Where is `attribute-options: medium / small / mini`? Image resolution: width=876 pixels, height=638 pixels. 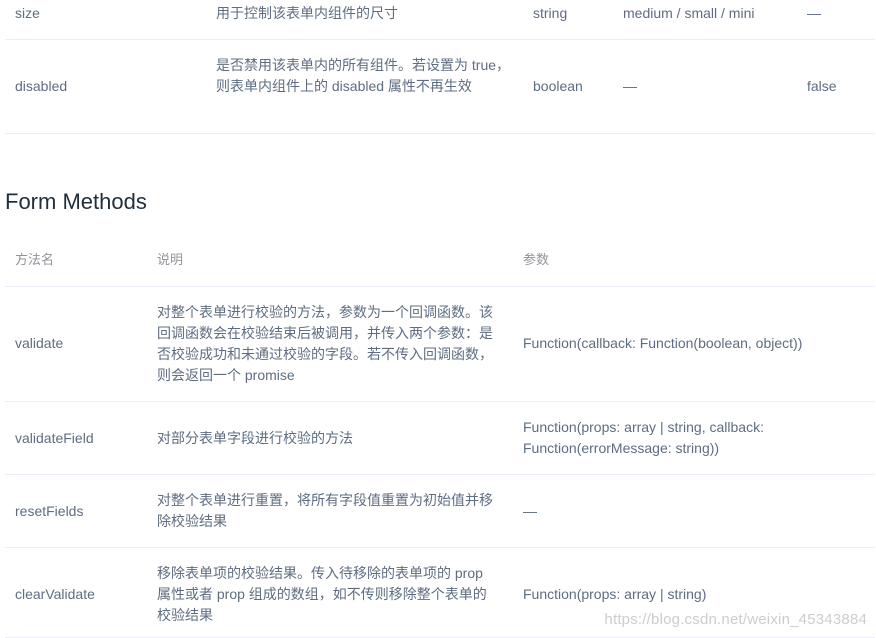 attribute-options: medium / small / mini is located at coordinates (689, 13).